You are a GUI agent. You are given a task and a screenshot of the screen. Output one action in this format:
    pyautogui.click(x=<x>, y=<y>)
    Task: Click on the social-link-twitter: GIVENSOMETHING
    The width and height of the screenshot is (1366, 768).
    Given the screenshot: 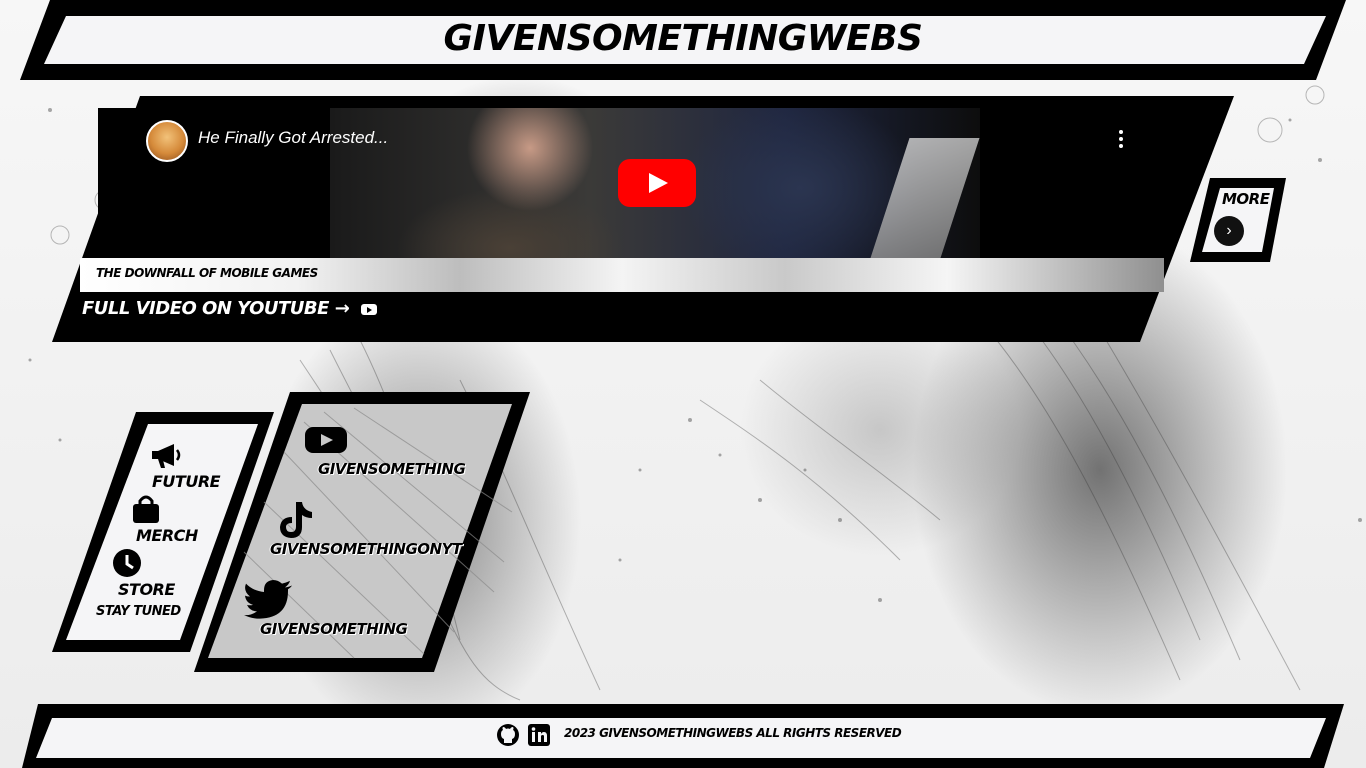 What is the action you would take?
    pyautogui.click(x=334, y=629)
    